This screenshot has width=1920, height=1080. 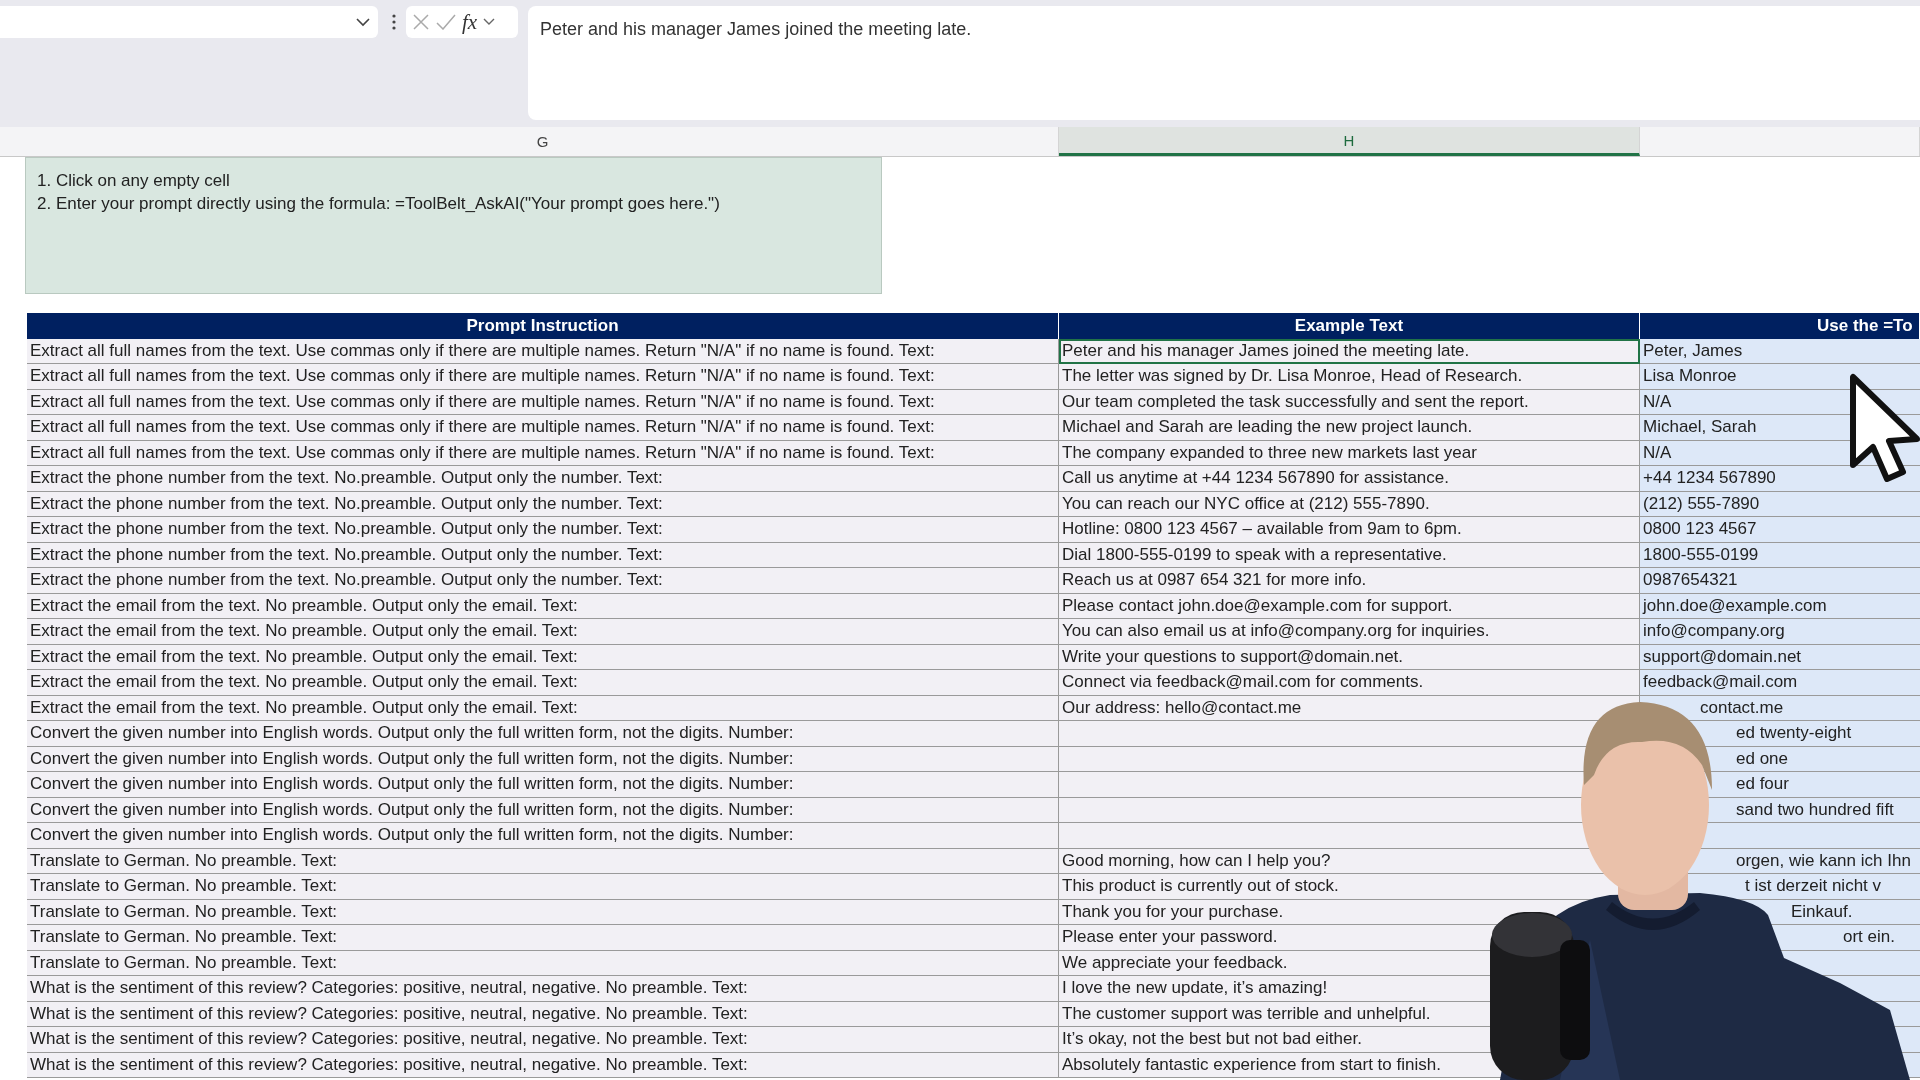 I want to click on table-cell: Reach us at 0987 654 321 for more info., so click(x=1349, y=581).